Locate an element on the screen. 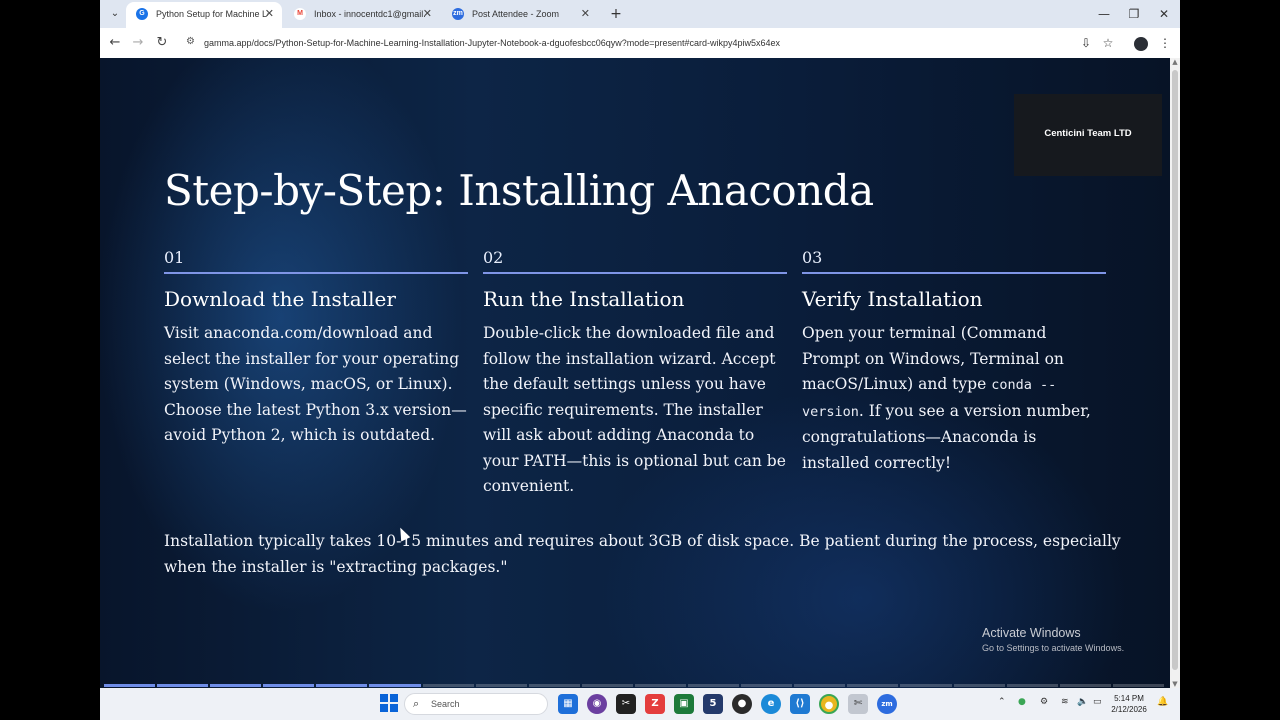  taskbar-search-input: ⌕ Search is located at coordinates (476, 704).